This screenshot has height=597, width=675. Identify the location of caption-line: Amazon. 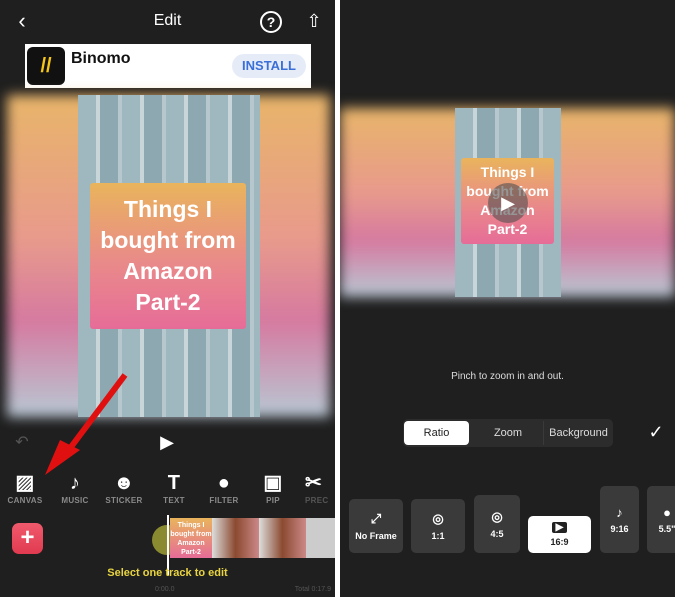
(168, 271).